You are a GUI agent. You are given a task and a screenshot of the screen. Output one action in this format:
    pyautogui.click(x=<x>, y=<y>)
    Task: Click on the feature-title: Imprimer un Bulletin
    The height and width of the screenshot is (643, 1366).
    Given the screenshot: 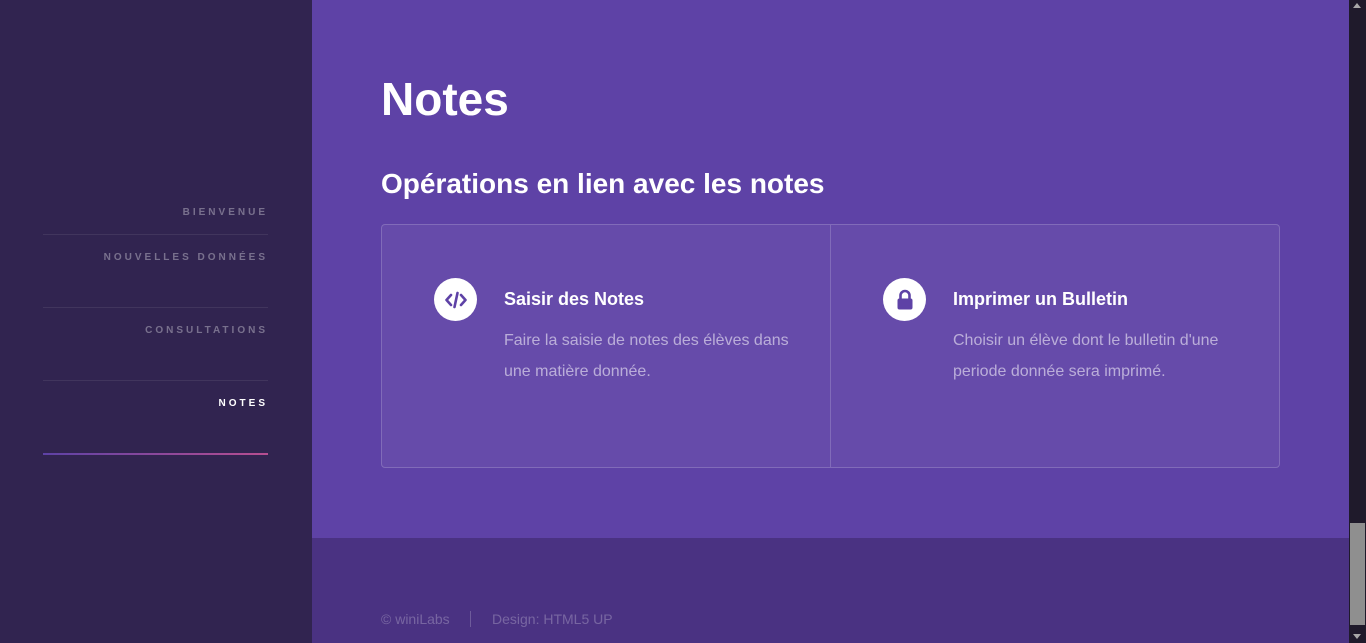 What is the action you would take?
    pyautogui.click(x=1040, y=299)
    